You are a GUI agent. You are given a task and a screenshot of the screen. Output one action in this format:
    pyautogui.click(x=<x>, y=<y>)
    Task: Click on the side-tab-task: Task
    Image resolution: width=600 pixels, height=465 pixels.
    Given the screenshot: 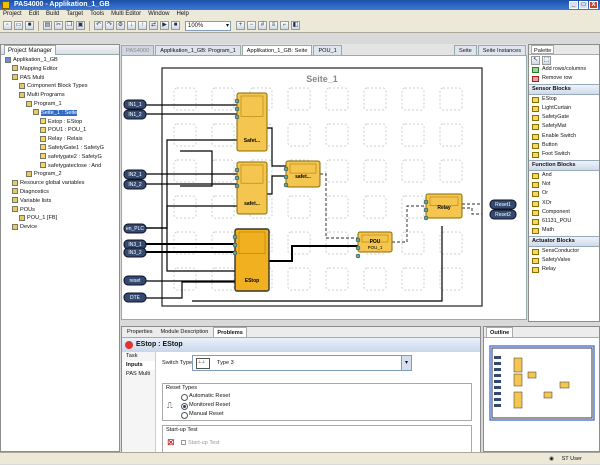 What is the action you would take?
    pyautogui.click(x=138, y=356)
    